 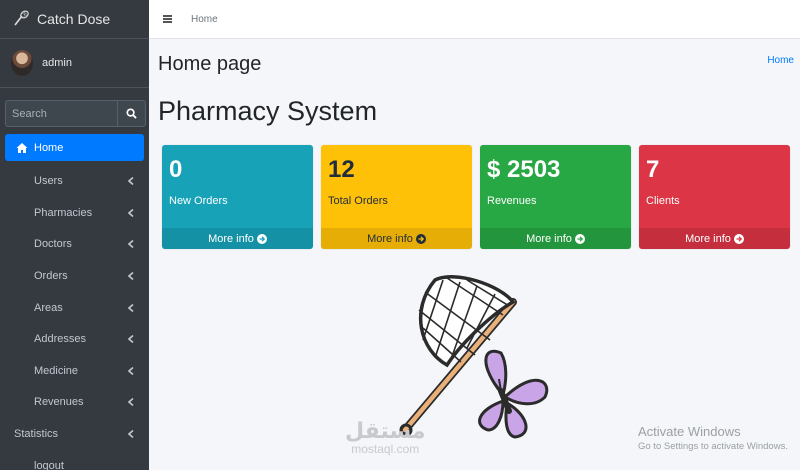 I want to click on breadcrumb: Home, so click(x=780, y=60).